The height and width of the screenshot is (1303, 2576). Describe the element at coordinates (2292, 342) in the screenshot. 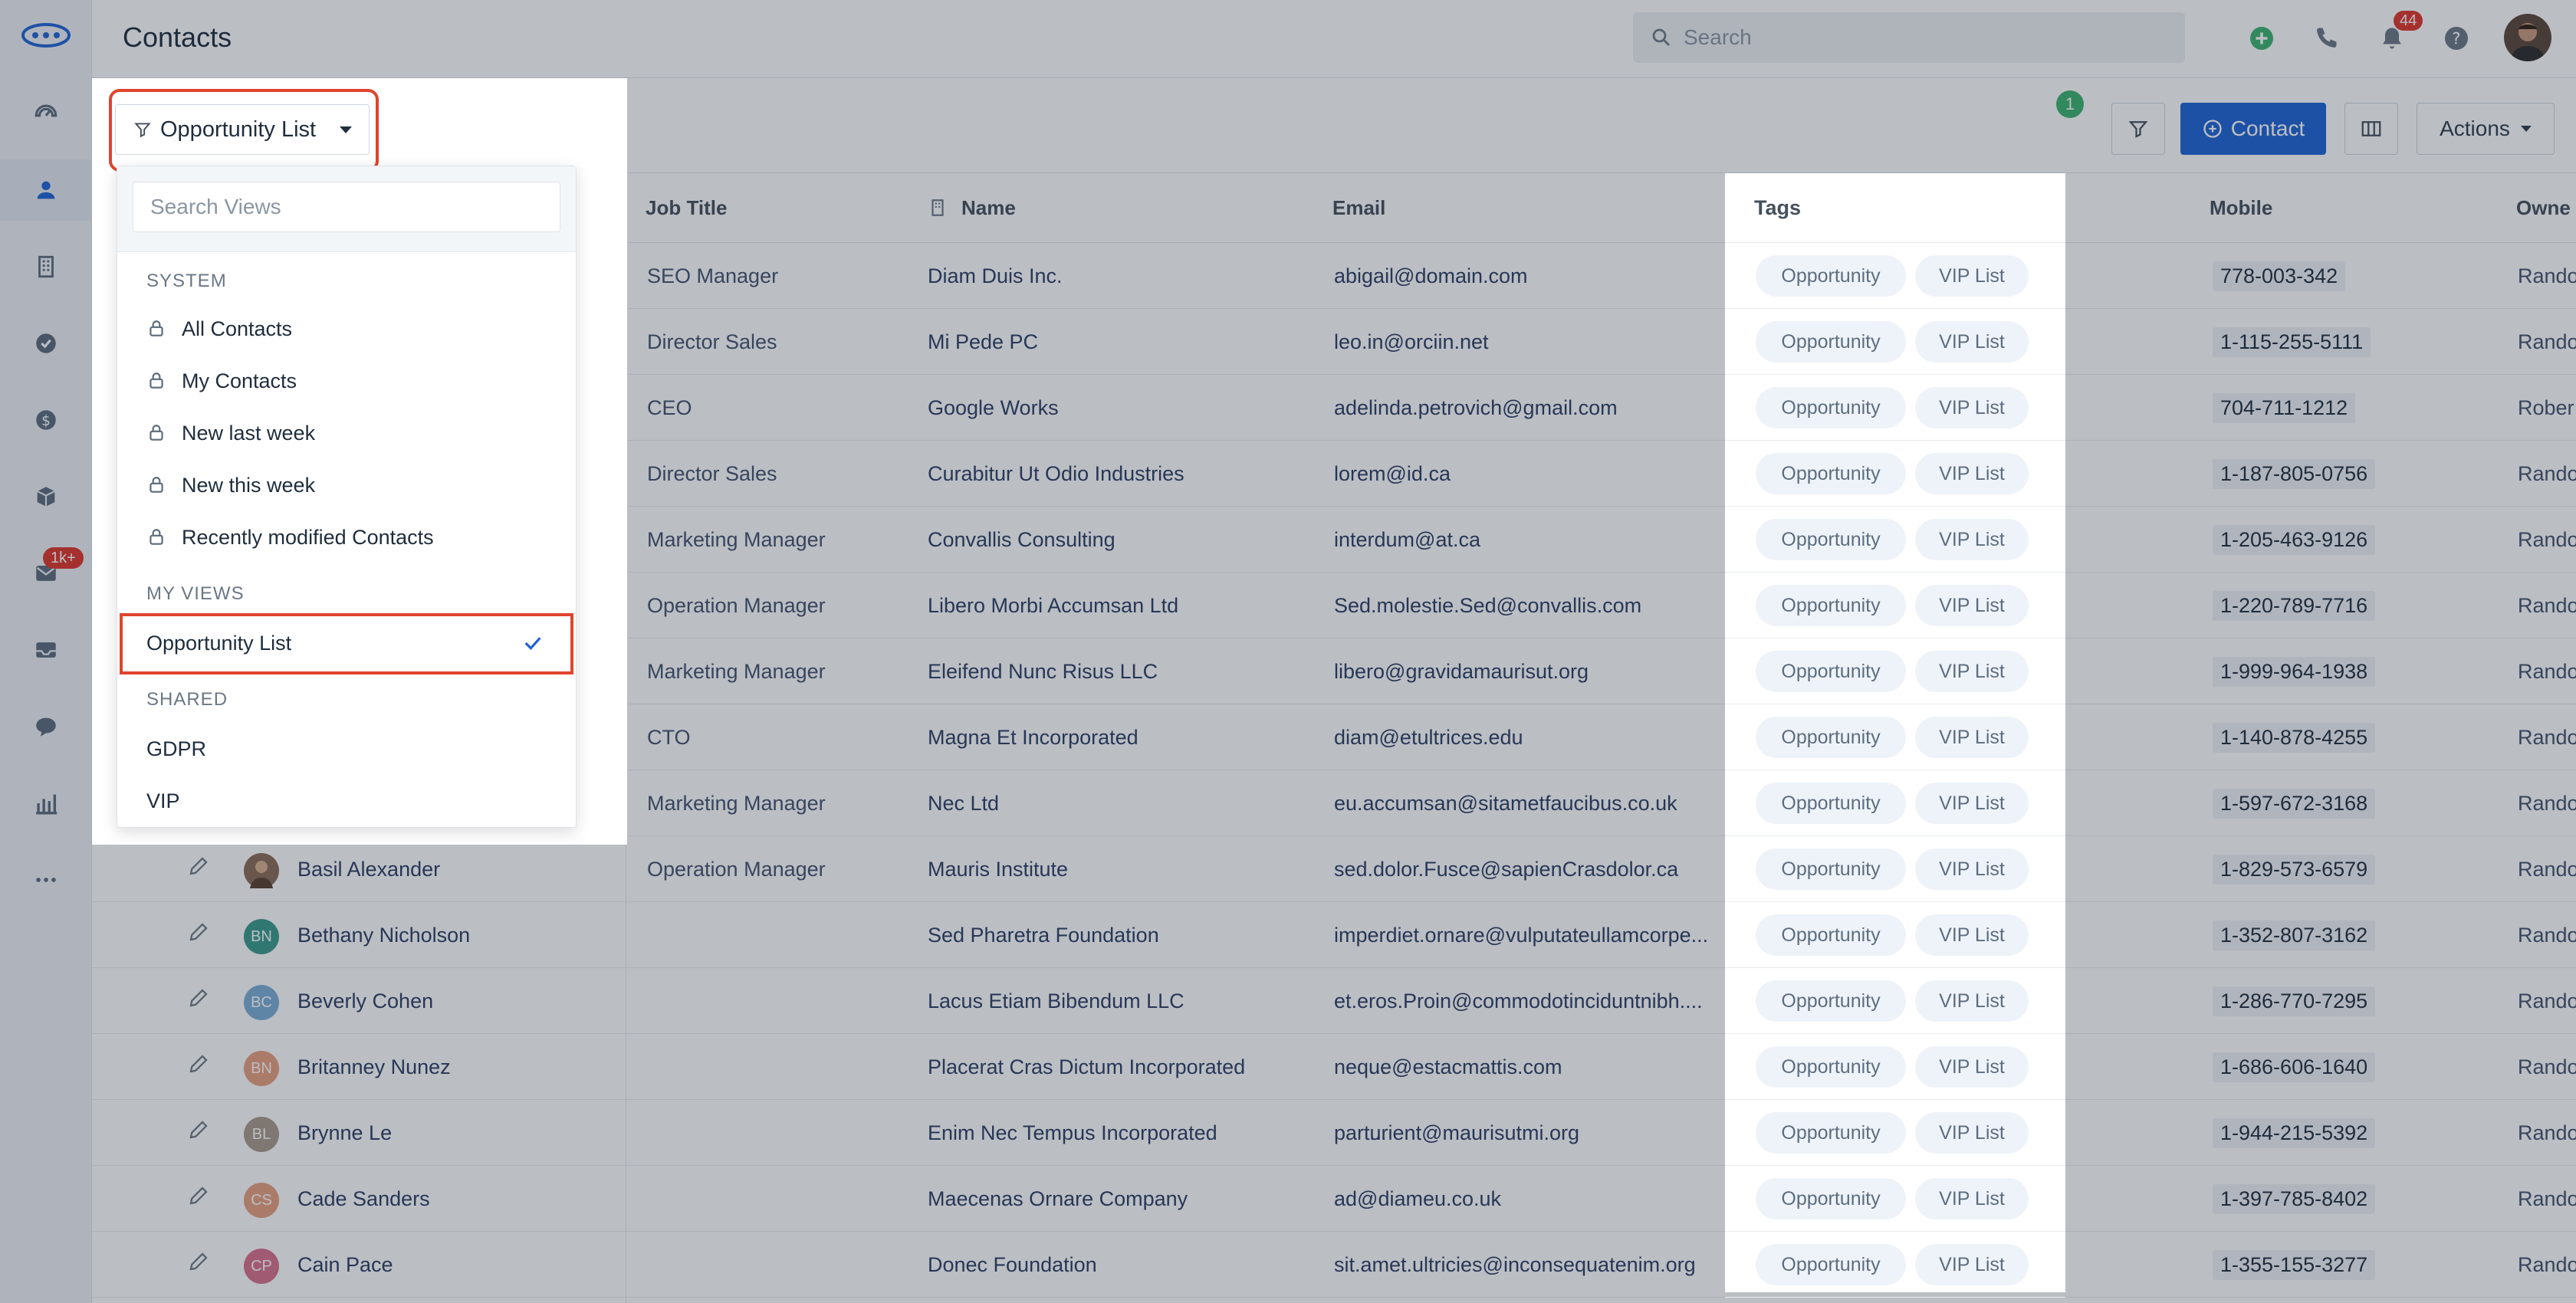

I see `cell-mobile: 1-115-255-5111` at that location.